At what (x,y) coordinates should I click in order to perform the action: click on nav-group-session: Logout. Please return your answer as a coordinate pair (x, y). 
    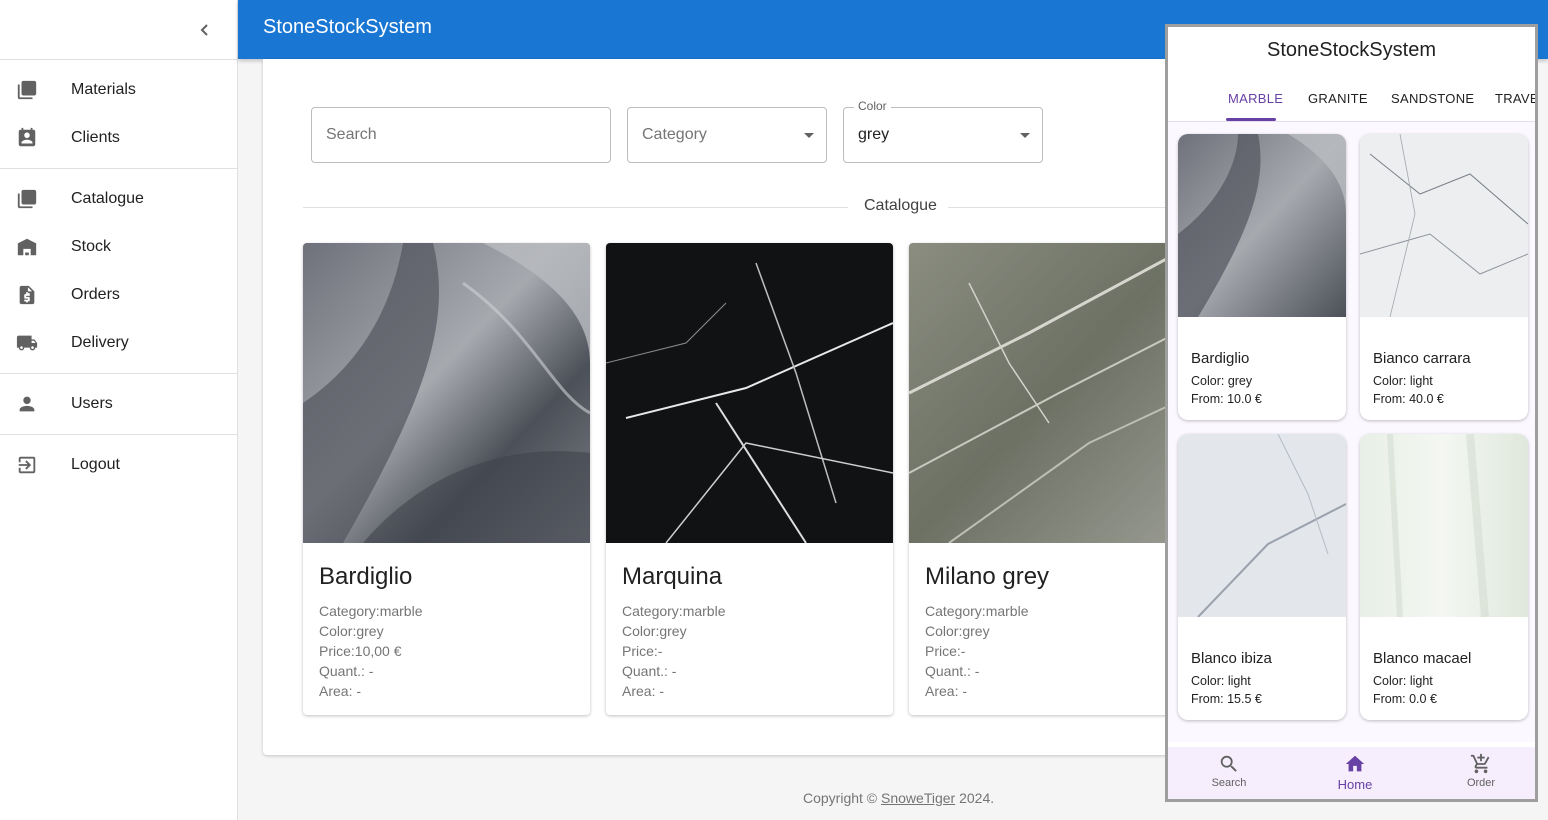
    Looking at the image, I should click on (118, 465).